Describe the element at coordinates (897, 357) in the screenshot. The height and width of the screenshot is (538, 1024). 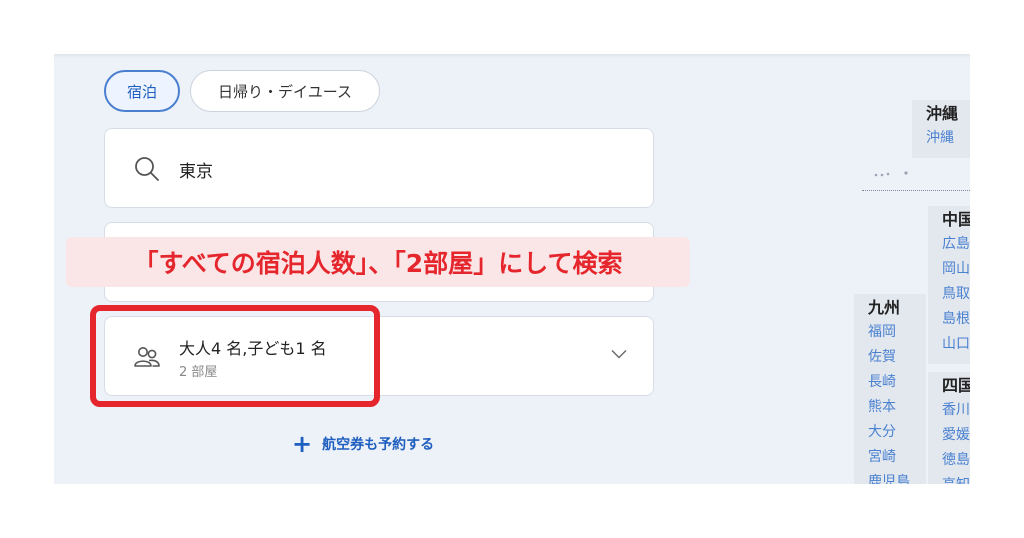
I see `pref-link: 佐賀` at that location.